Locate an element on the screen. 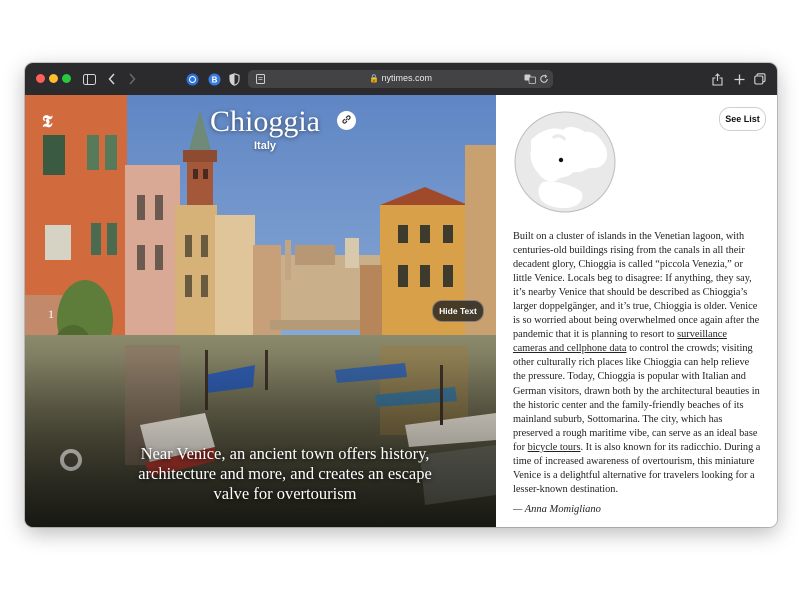  url-text: 🔒 nytimes.com is located at coordinates (400, 78).